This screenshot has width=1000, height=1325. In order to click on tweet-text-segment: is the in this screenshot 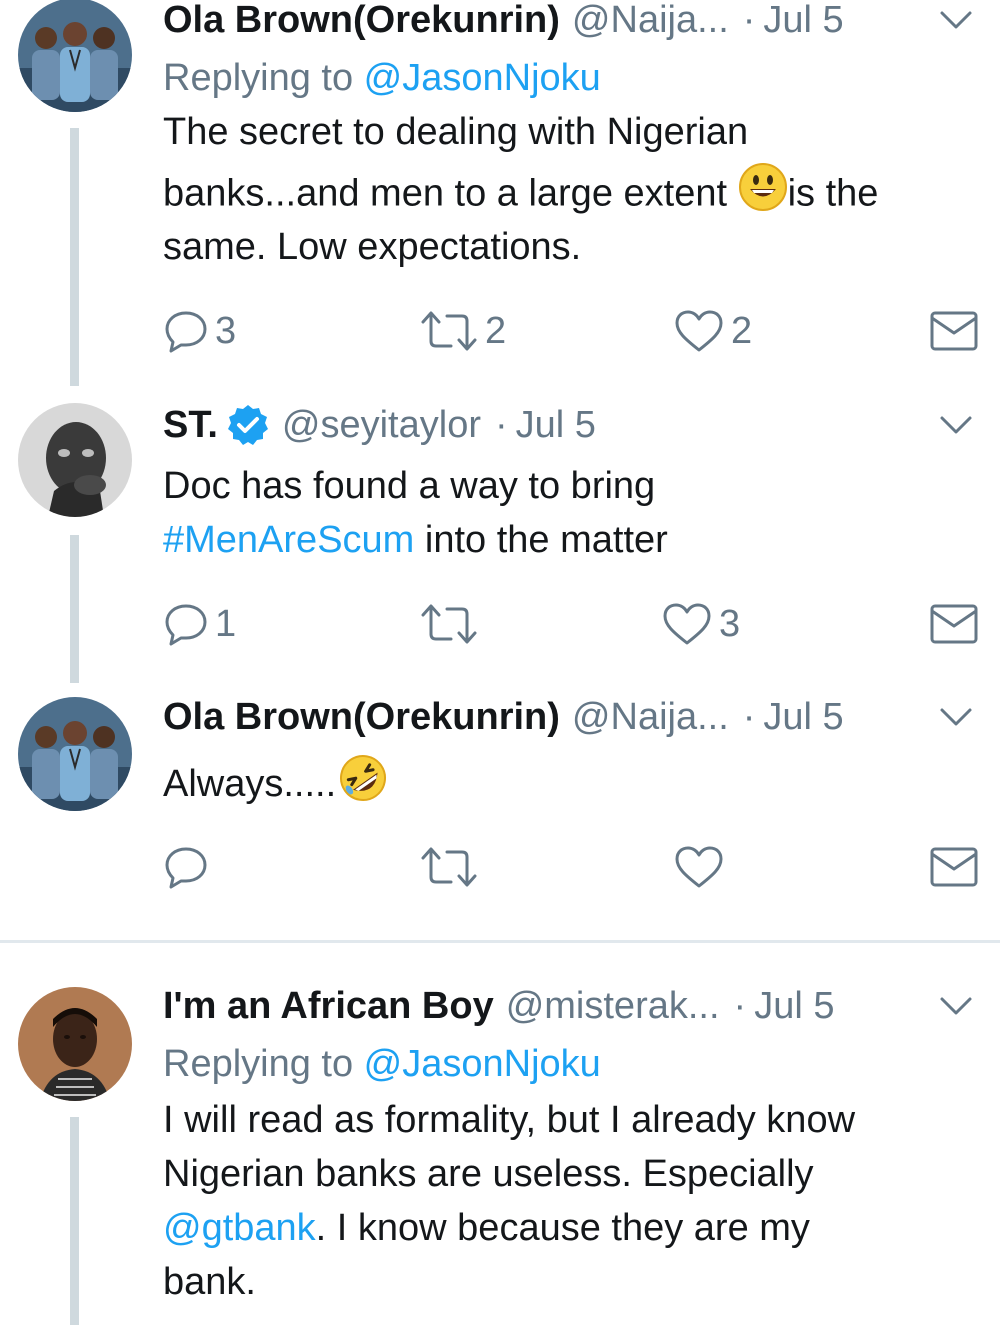, I will do `click(833, 193)`.